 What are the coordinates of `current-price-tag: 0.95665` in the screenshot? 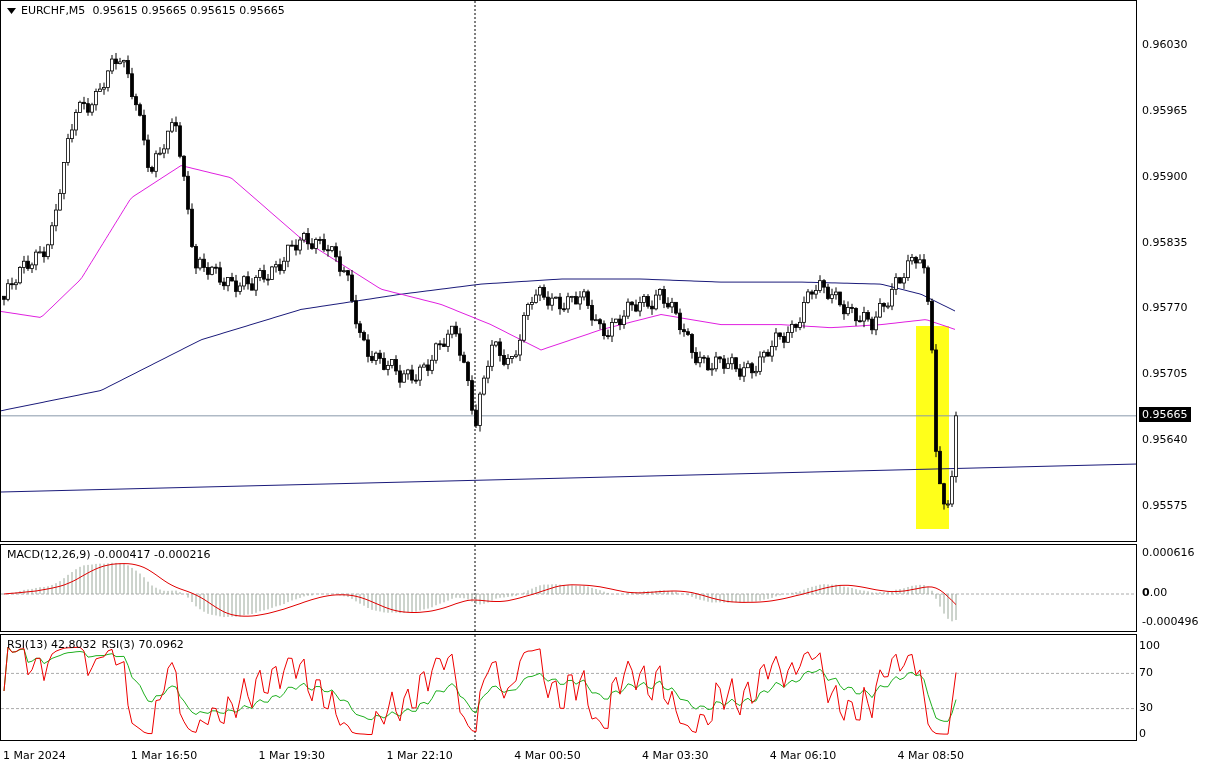 It's located at (1165, 414).